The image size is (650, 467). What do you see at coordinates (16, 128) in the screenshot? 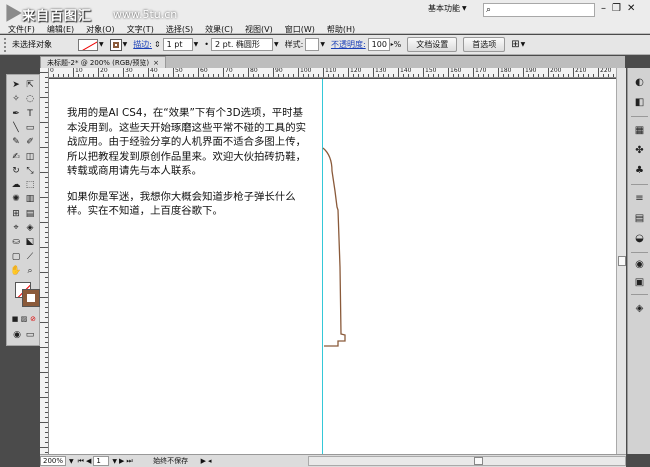
I see `line-tool-icon: ╲` at bounding box center [16, 128].